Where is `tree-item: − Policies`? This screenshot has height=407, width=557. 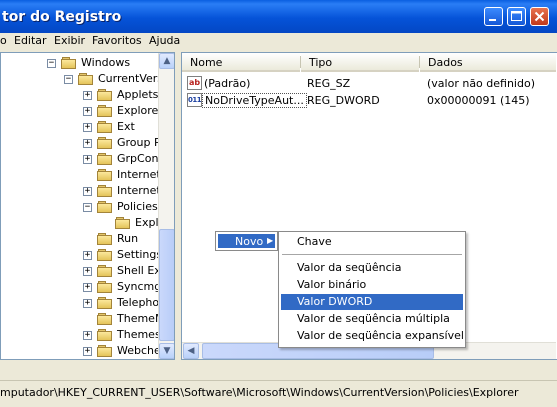
tree-item: − Policies is located at coordinates (79, 208).